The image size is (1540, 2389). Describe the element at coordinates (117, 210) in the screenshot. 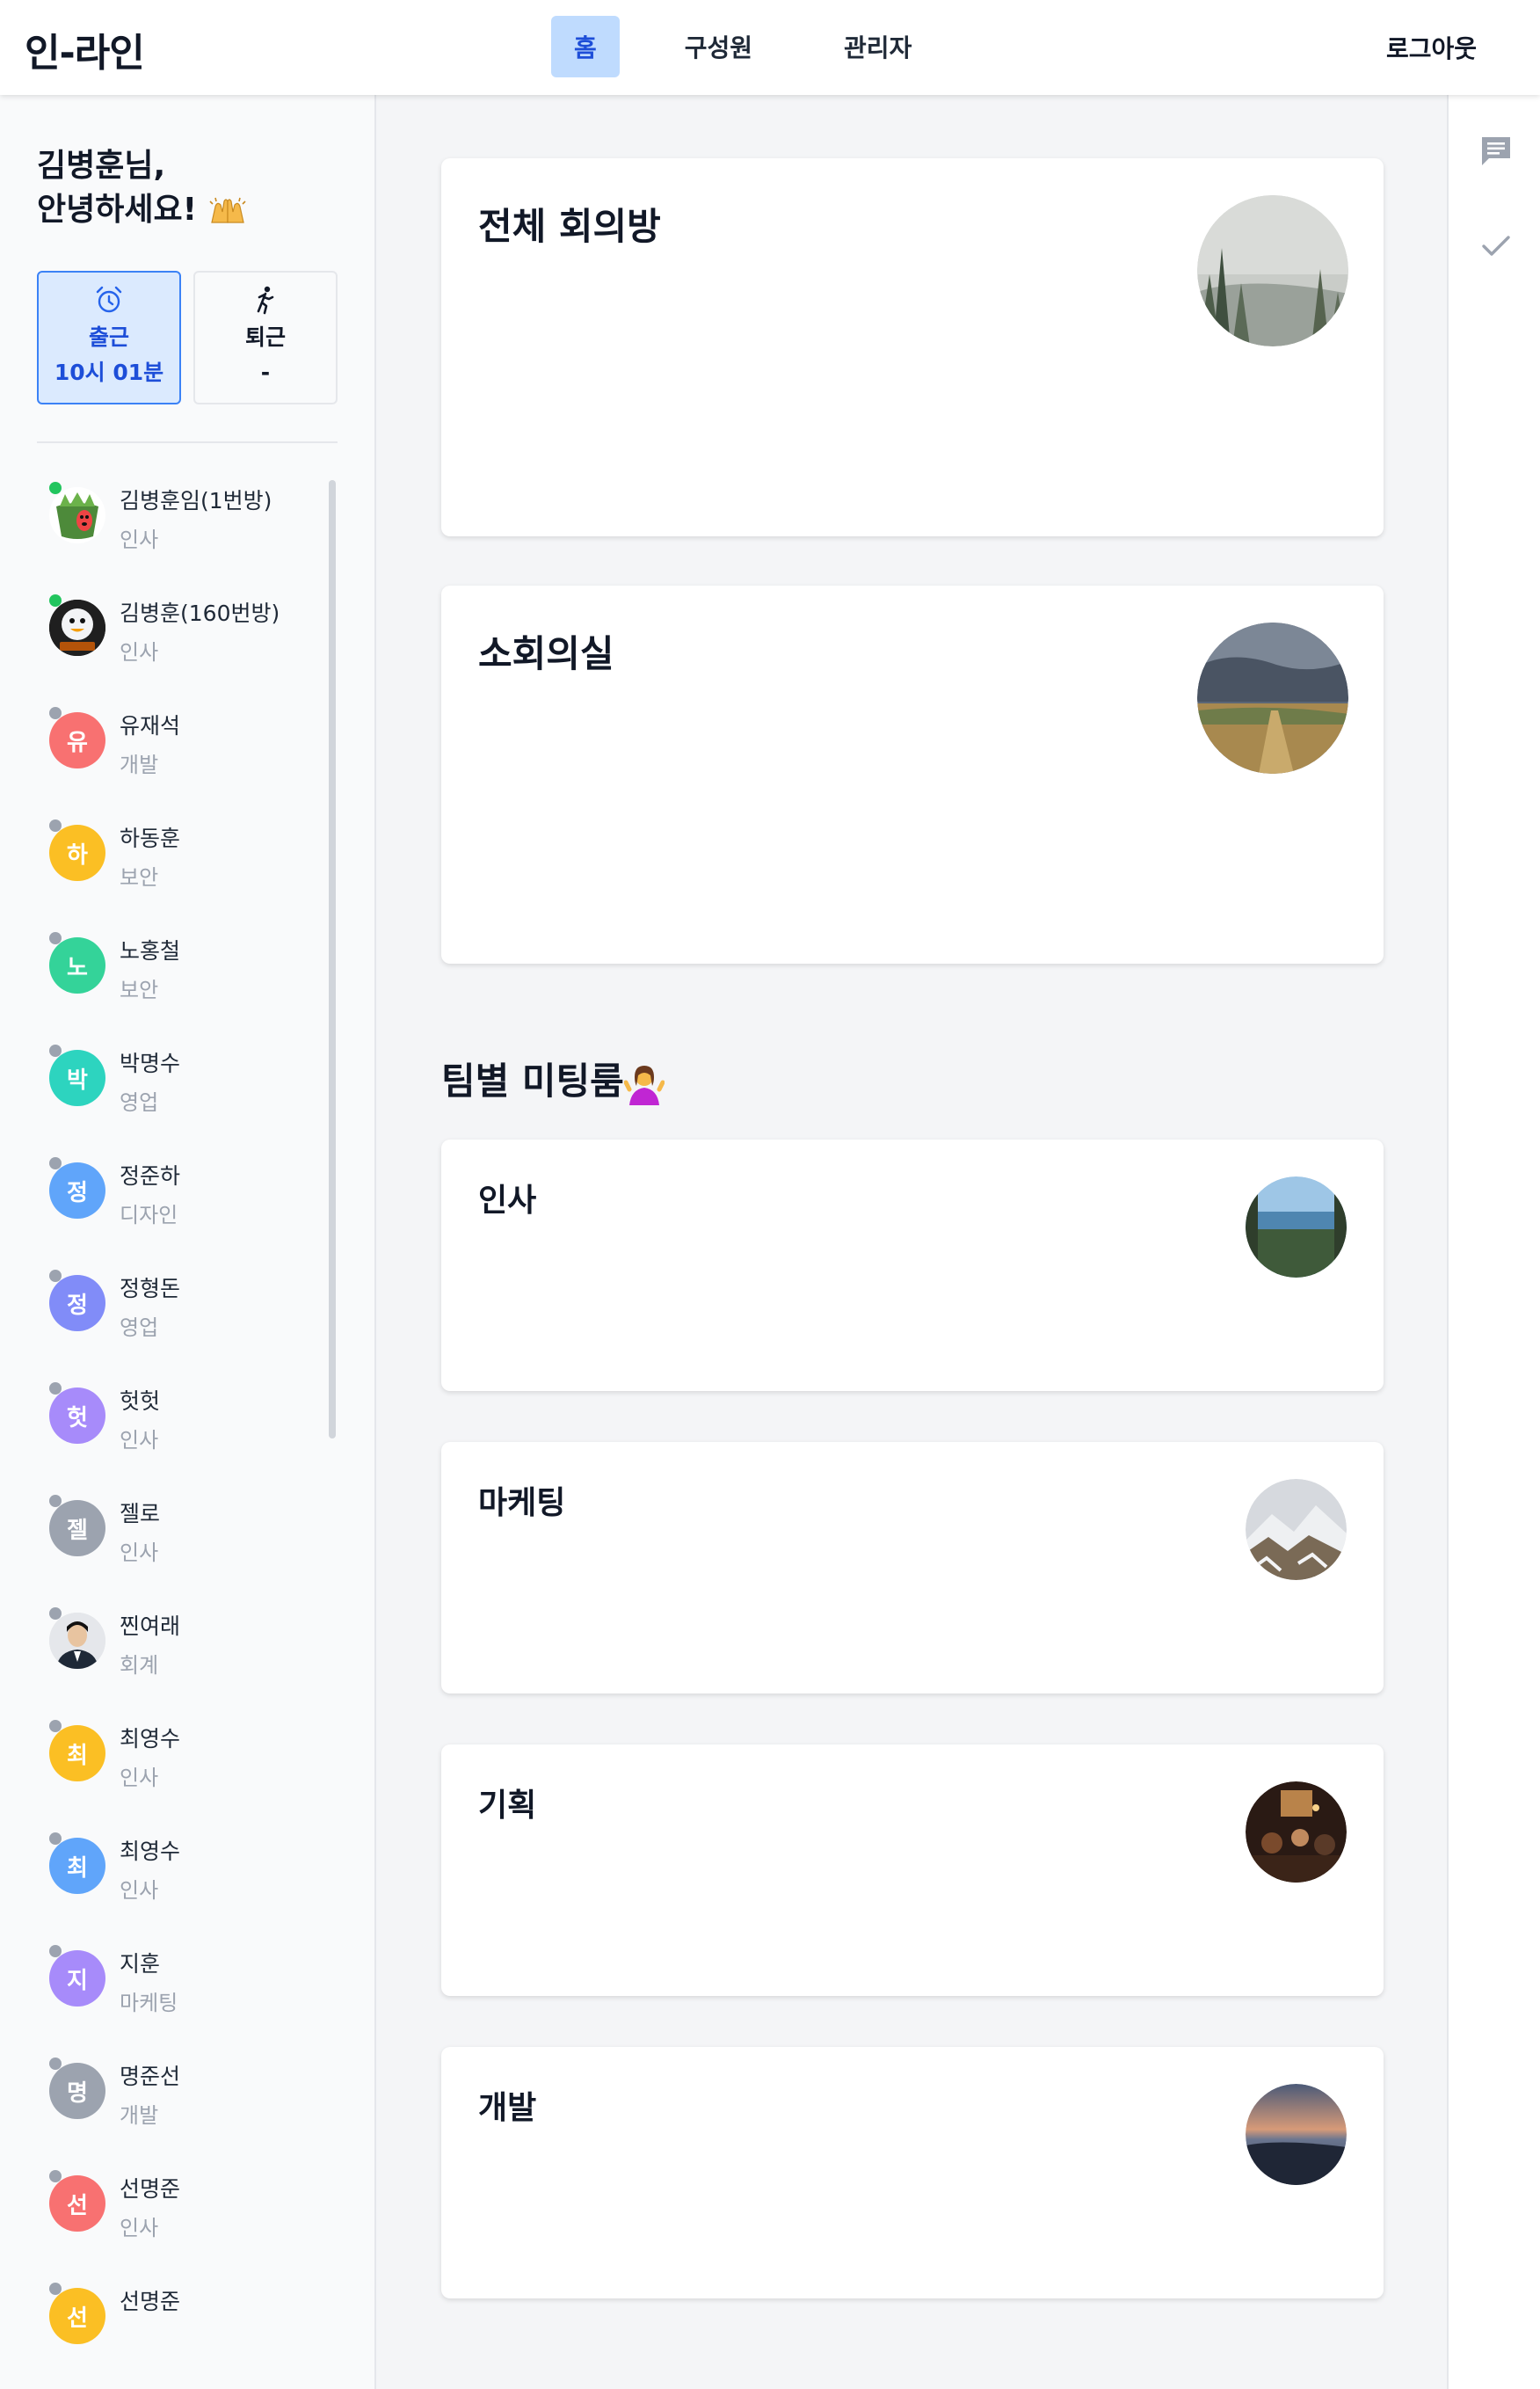

I see `greeting-hello: 안녕하세요!` at that location.